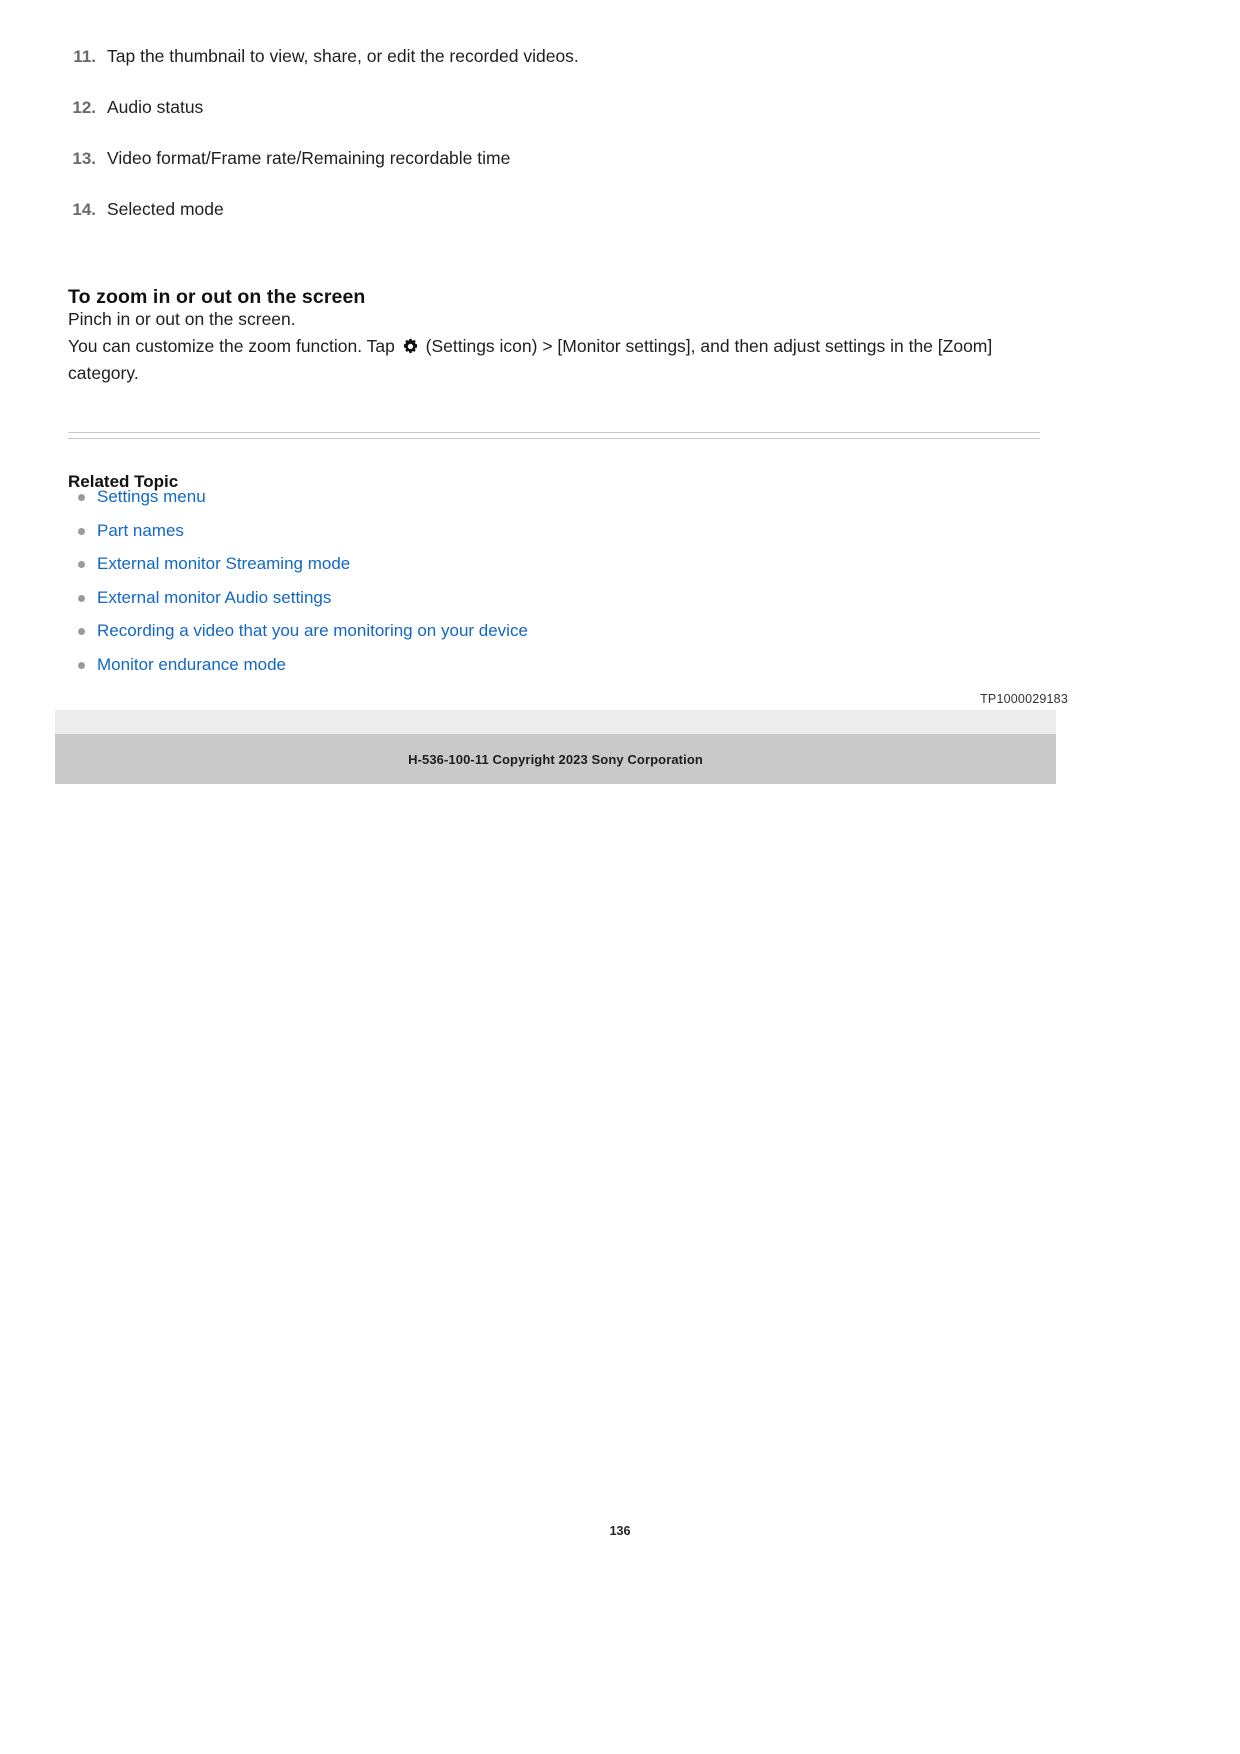 Image resolution: width=1240 pixels, height=1754 pixels. I want to click on step-text: Audio status, so click(155, 107).